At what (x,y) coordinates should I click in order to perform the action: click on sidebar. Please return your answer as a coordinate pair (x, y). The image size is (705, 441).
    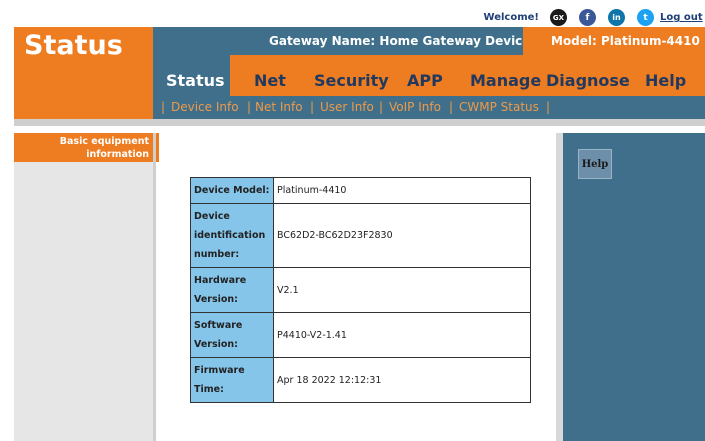
    Looking at the image, I should click on (83, 287).